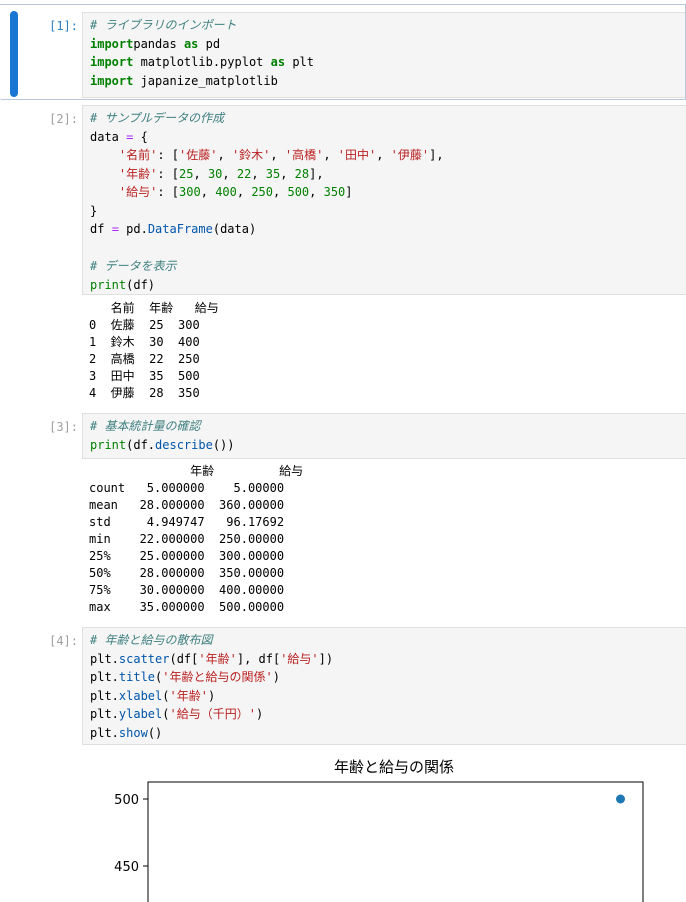  I want to click on code-line: import japanize_matplotlib, so click(387, 81).